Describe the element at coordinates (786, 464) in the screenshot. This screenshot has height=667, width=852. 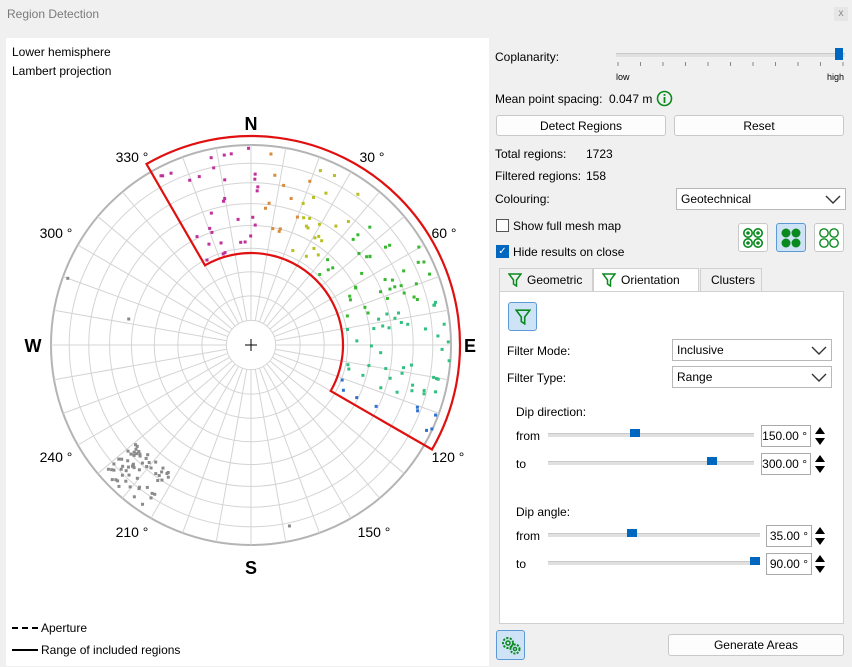
I see `dip-direction-to-input: 300.00 °` at that location.